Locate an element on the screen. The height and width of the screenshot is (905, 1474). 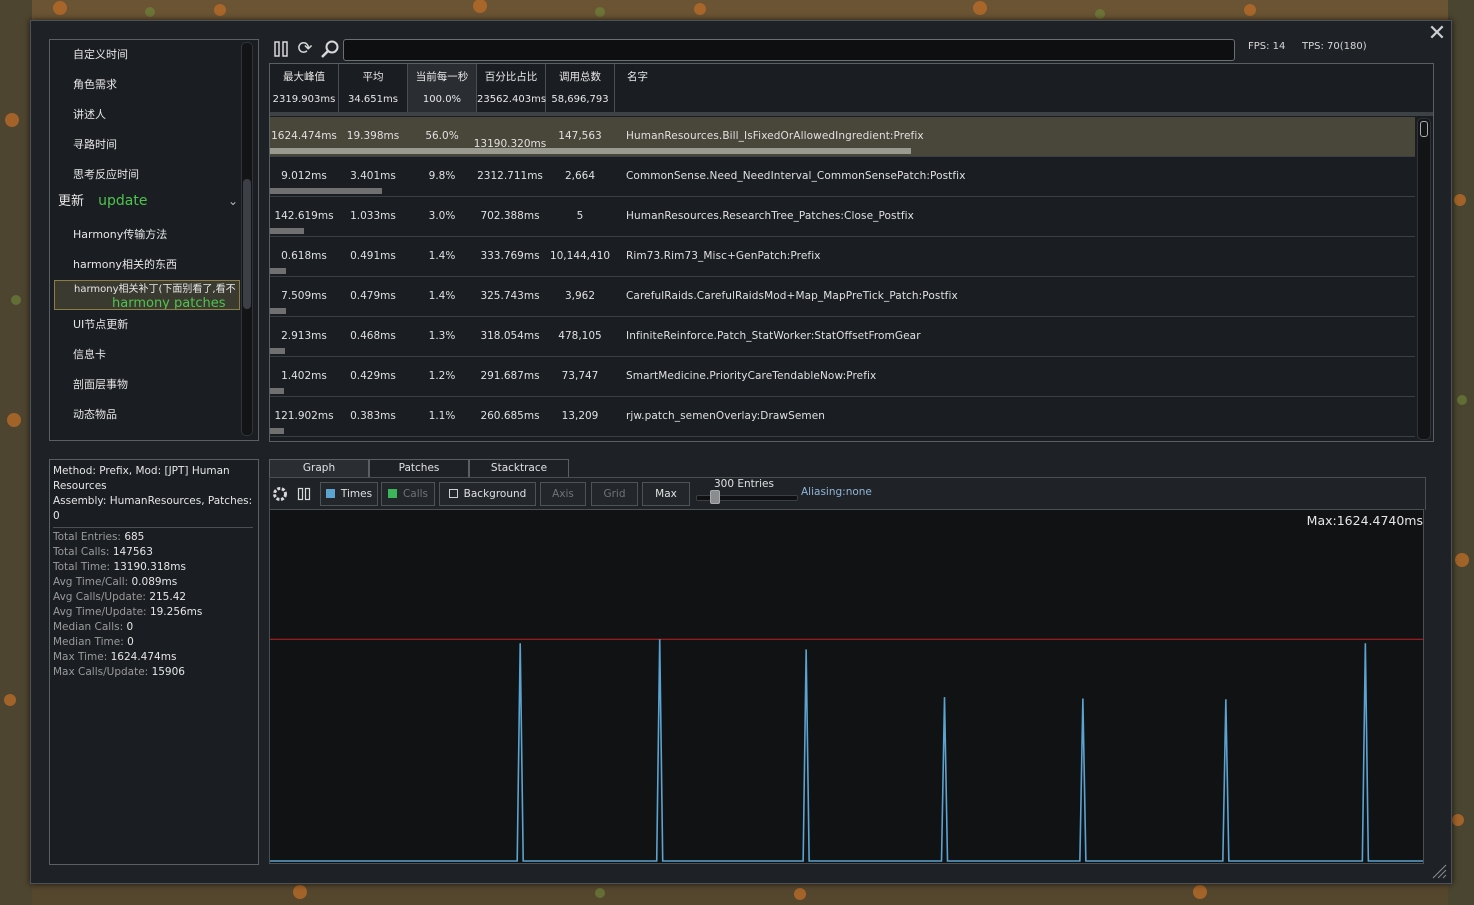
cell-max: 121.902ms is located at coordinates (304, 416).